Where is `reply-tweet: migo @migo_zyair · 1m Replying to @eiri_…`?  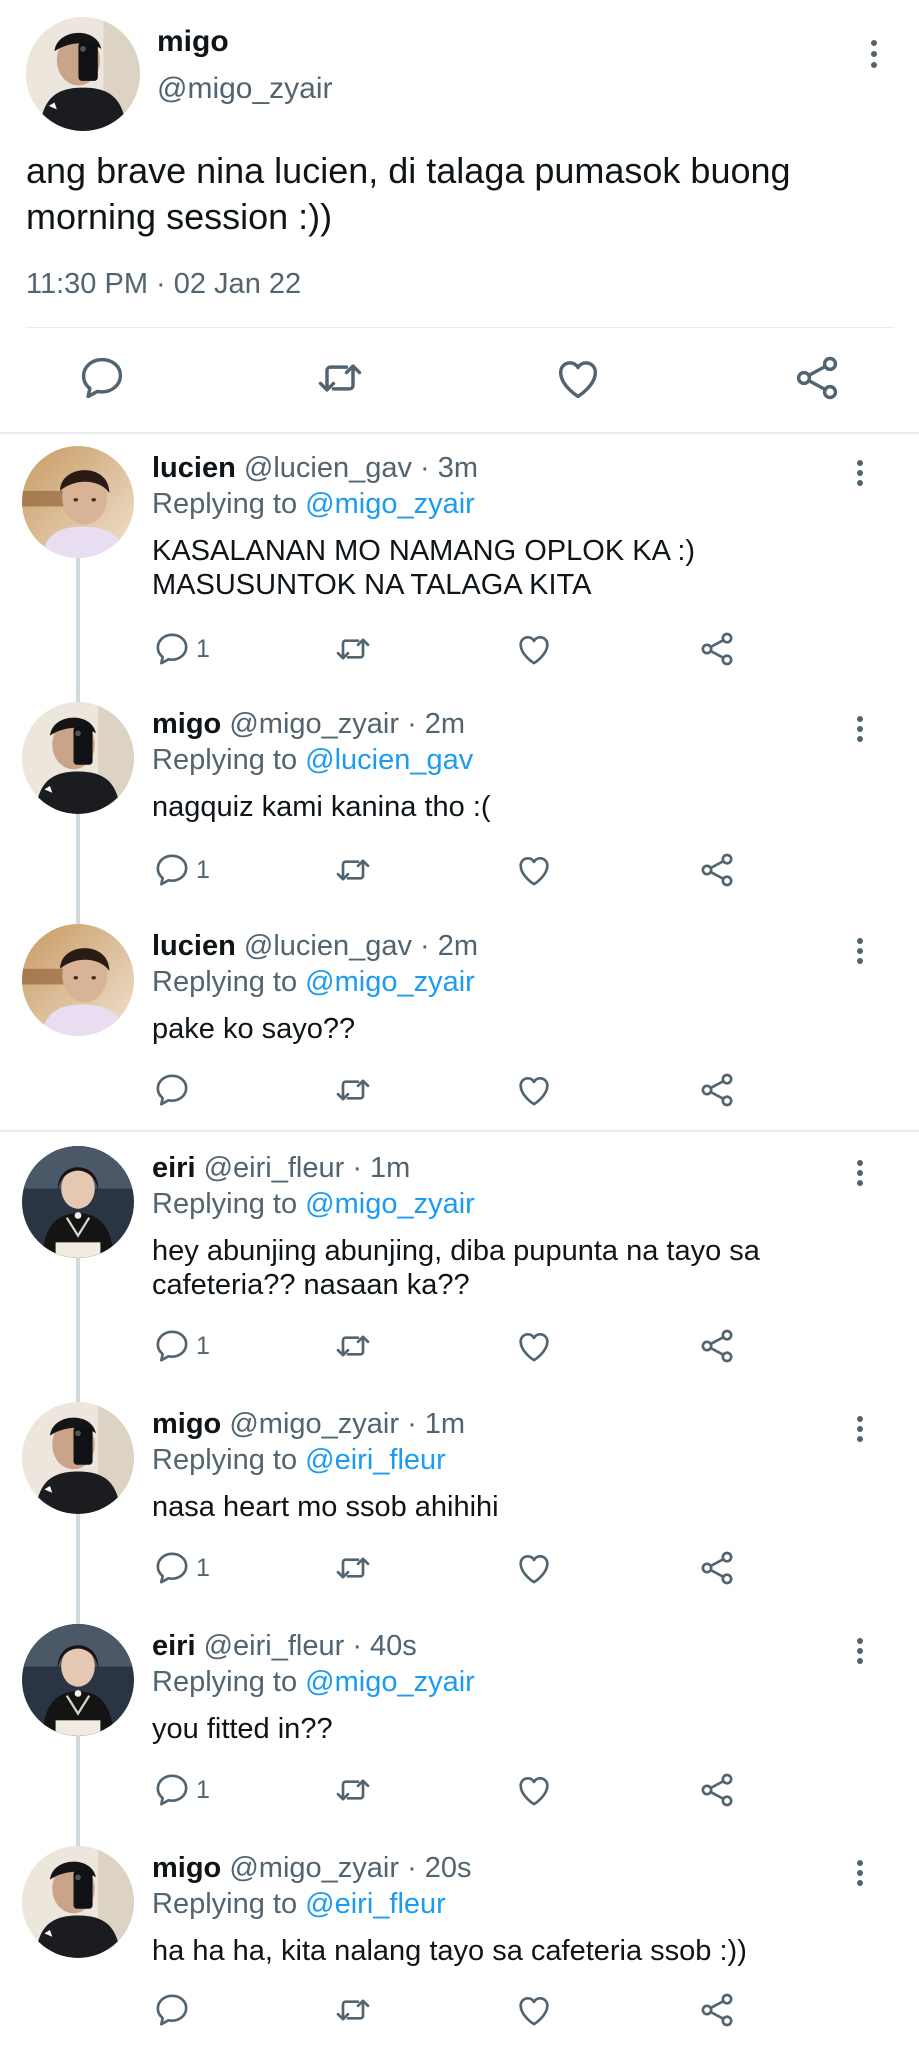
reply-tweet: migo @migo_zyair · 1m Replying to @eiri_… is located at coordinates (459, 1507).